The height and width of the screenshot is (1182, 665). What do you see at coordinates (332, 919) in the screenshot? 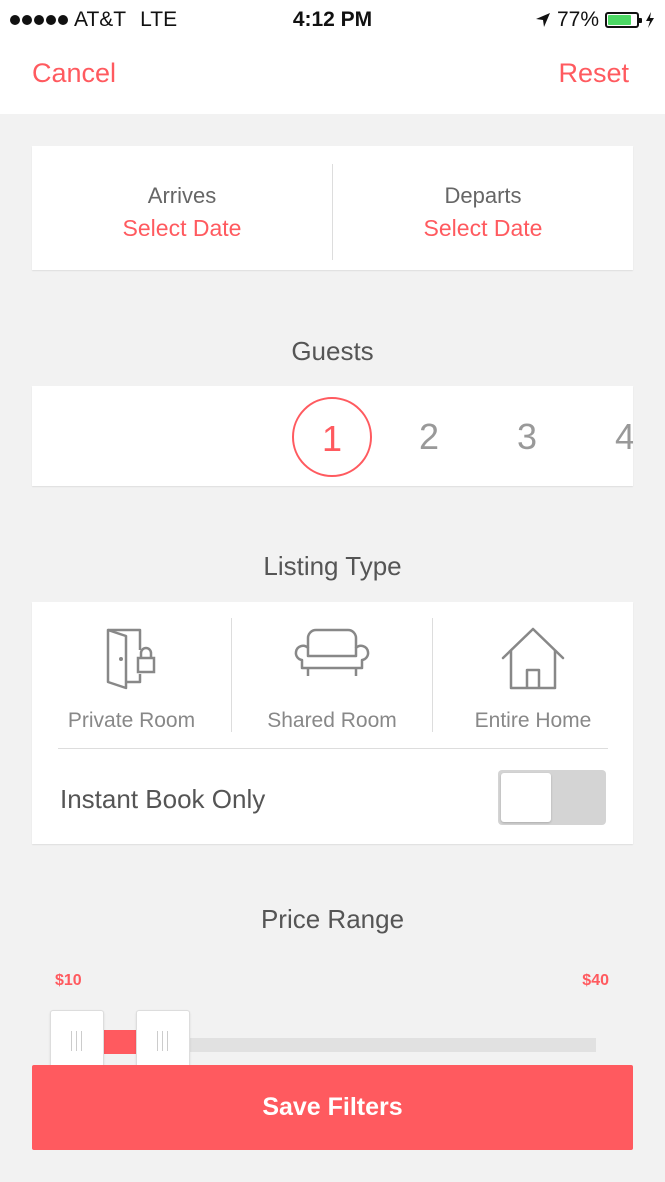
I see `price-range-title: Price Range` at bounding box center [332, 919].